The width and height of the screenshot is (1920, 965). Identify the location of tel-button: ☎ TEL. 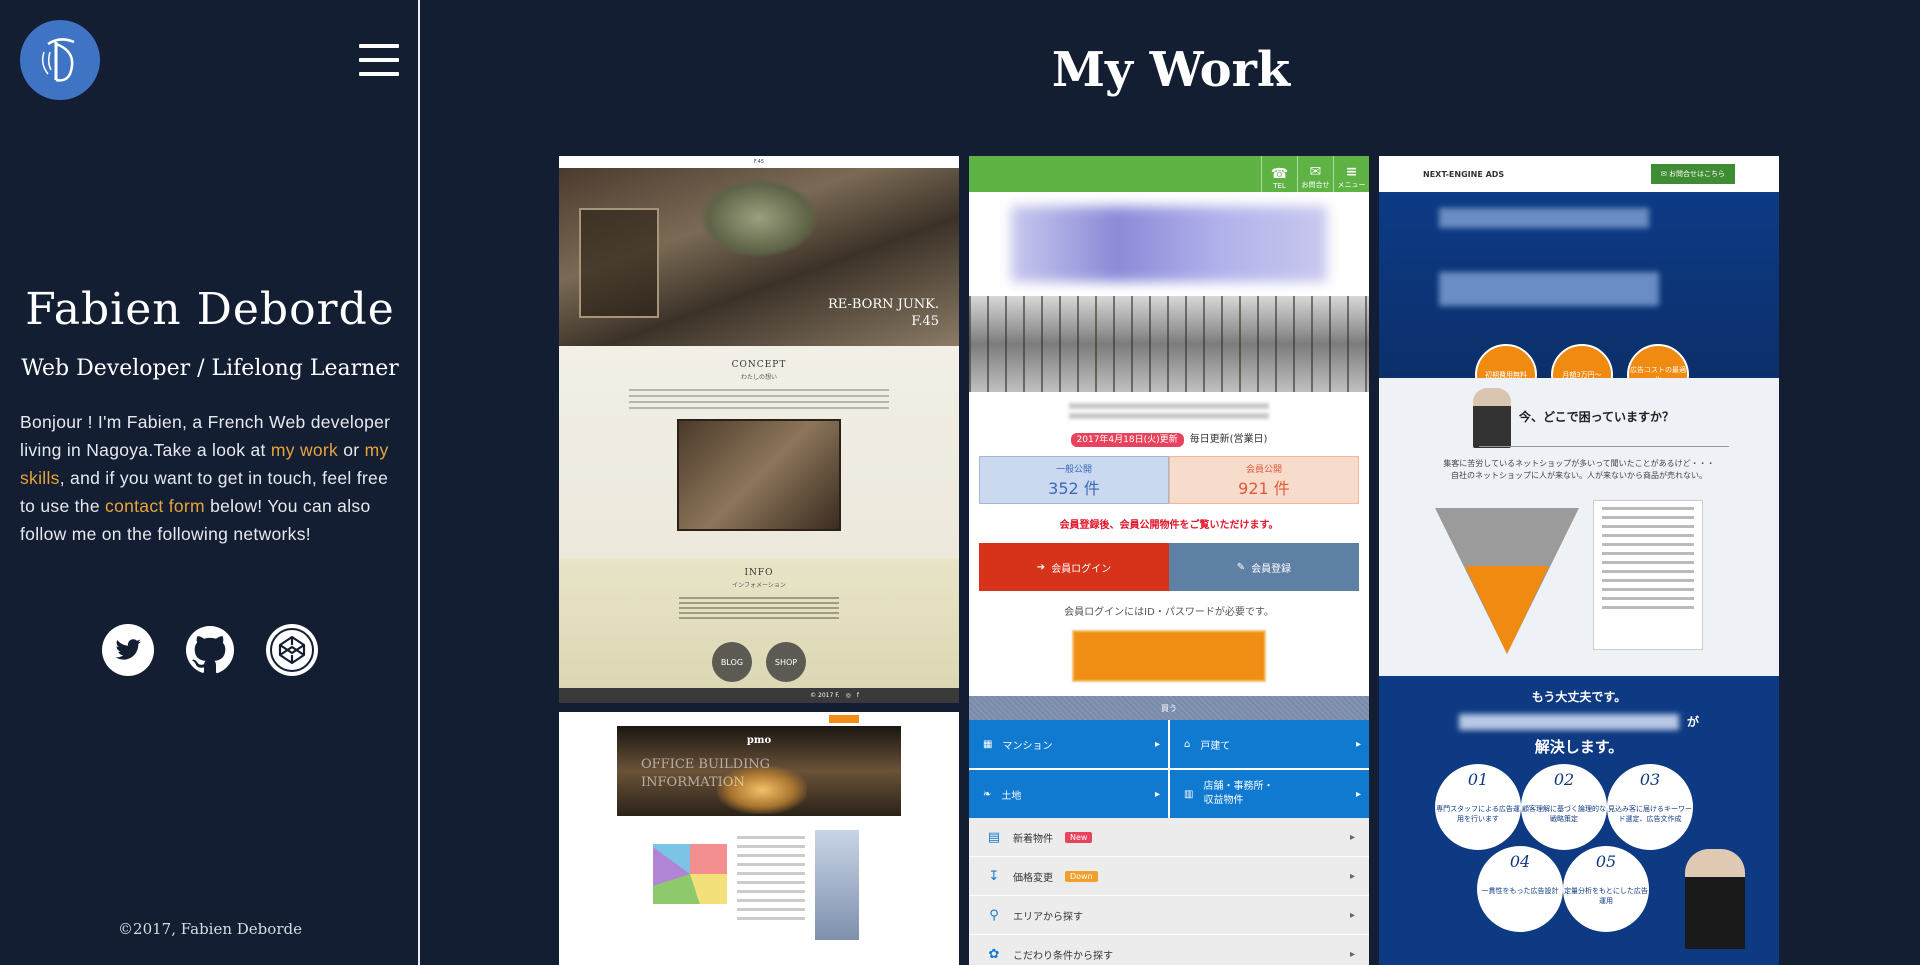
(1279, 174).